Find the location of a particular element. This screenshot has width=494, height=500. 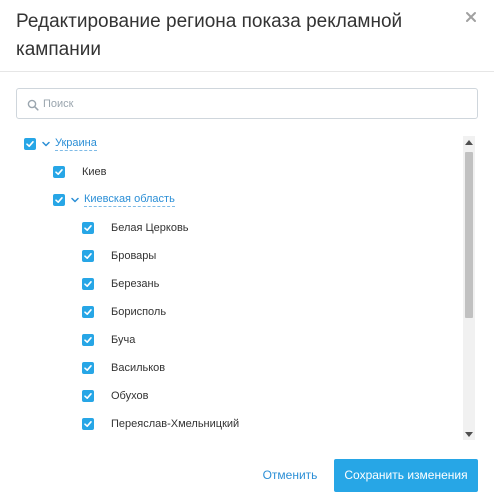

tree-item-label: Обухов is located at coordinates (130, 396).